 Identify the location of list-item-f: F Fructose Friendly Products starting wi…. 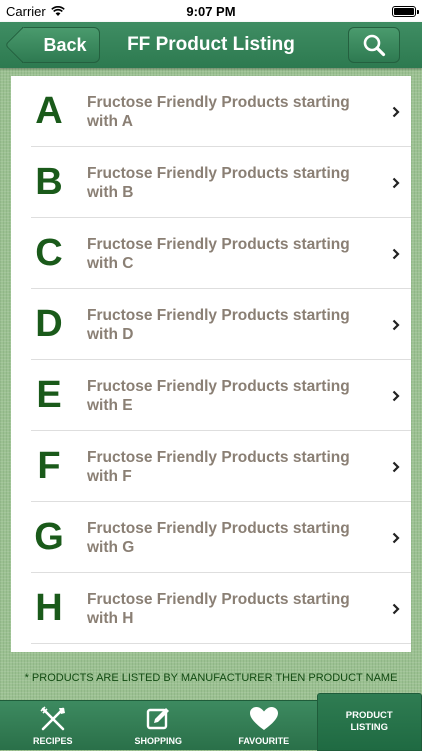
(211, 466).